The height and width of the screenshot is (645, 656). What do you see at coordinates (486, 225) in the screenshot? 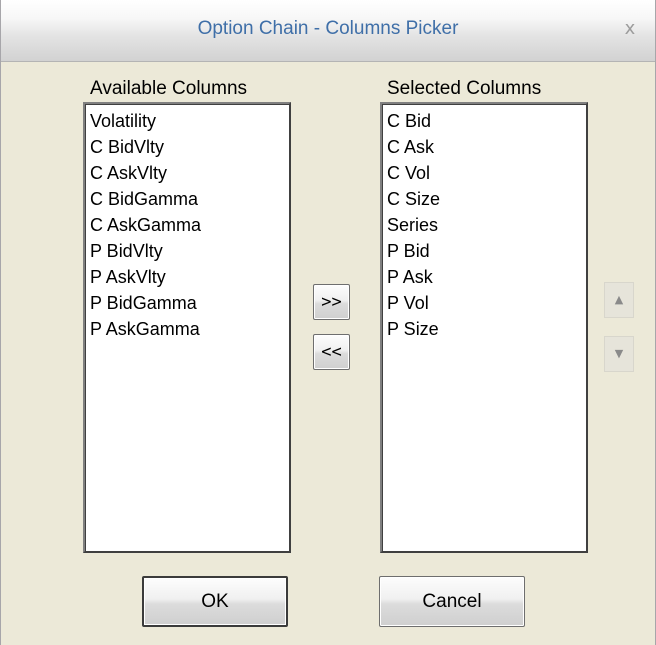
I see `list-item: Series` at bounding box center [486, 225].